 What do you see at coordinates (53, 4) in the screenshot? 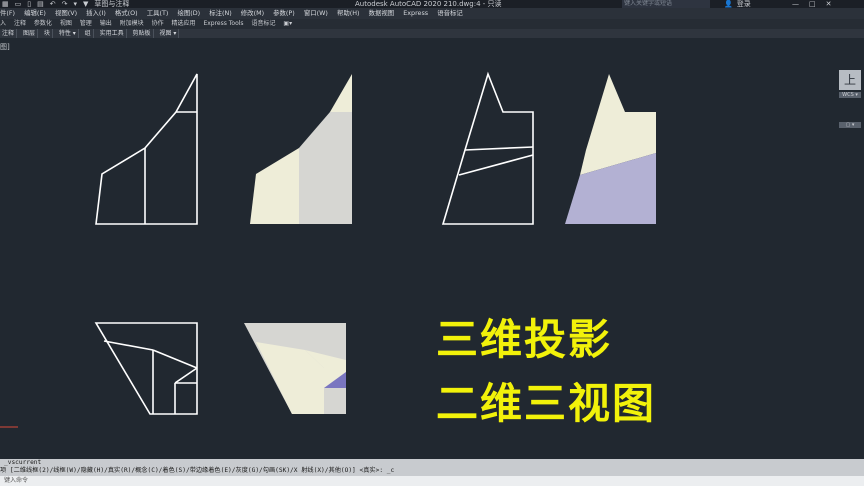
I see `undo-icon: ↶` at bounding box center [53, 4].